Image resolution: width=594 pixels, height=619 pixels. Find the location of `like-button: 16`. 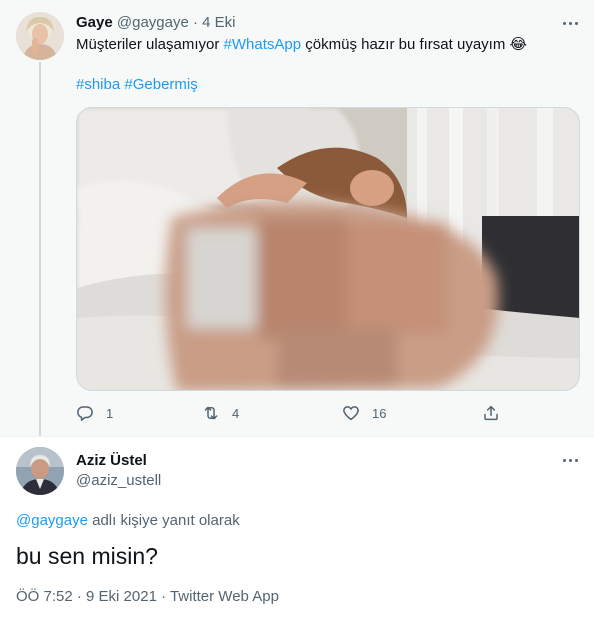

like-button: 16 is located at coordinates (364, 413).